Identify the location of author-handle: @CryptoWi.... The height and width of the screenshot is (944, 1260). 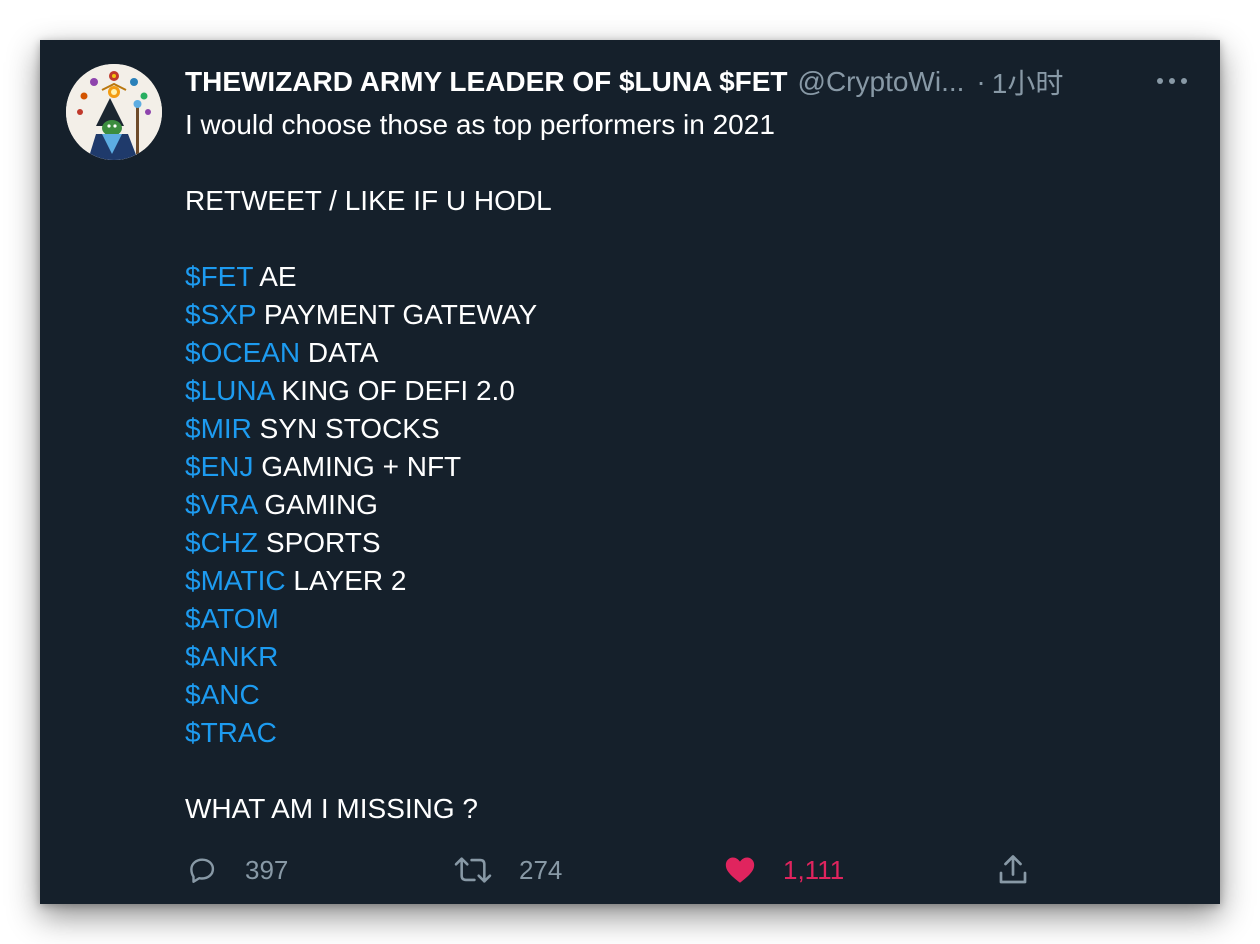
(881, 82).